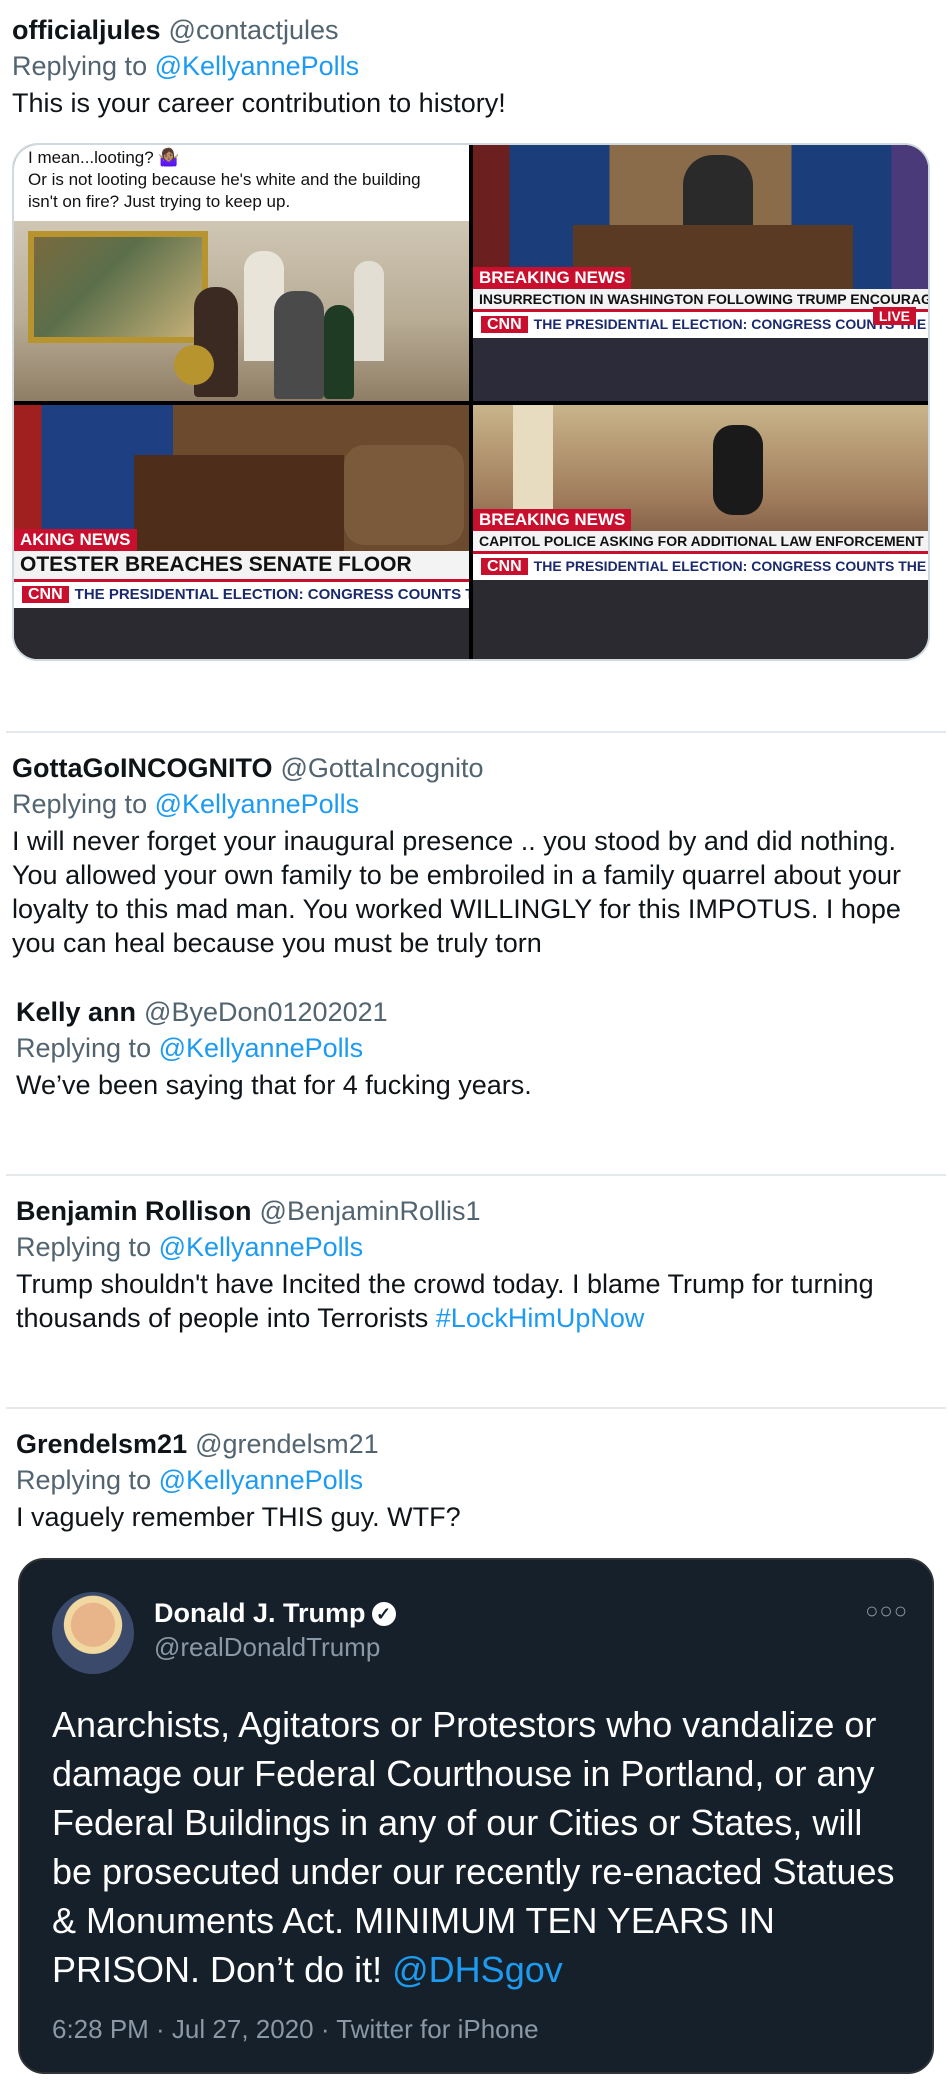 The height and width of the screenshot is (2080, 948). Describe the element at coordinates (474, 1012) in the screenshot. I see `tweet-header: Kelly ann @ByeDon01202021` at that location.